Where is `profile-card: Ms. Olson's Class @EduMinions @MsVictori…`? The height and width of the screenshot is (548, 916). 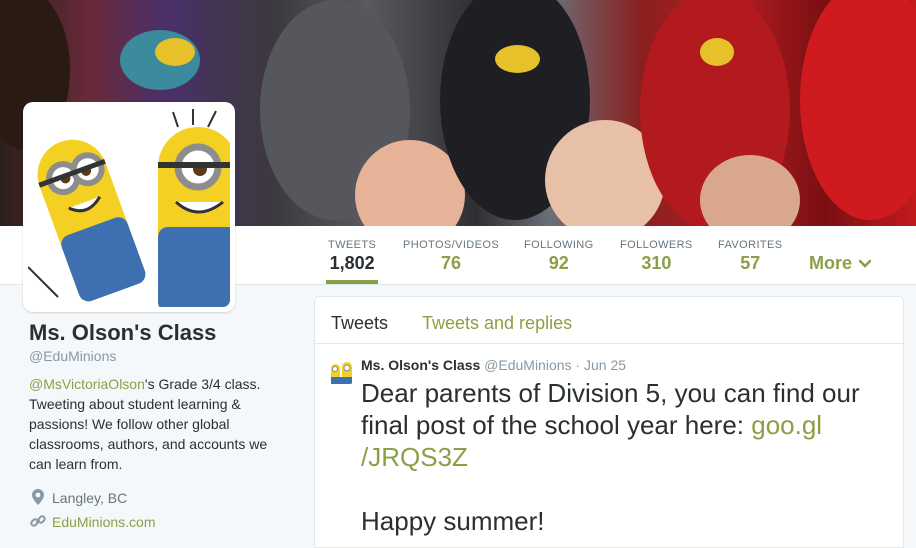 profile-card: Ms. Olson's Class @EduMinions @MsVictori… is located at coordinates (159, 427).